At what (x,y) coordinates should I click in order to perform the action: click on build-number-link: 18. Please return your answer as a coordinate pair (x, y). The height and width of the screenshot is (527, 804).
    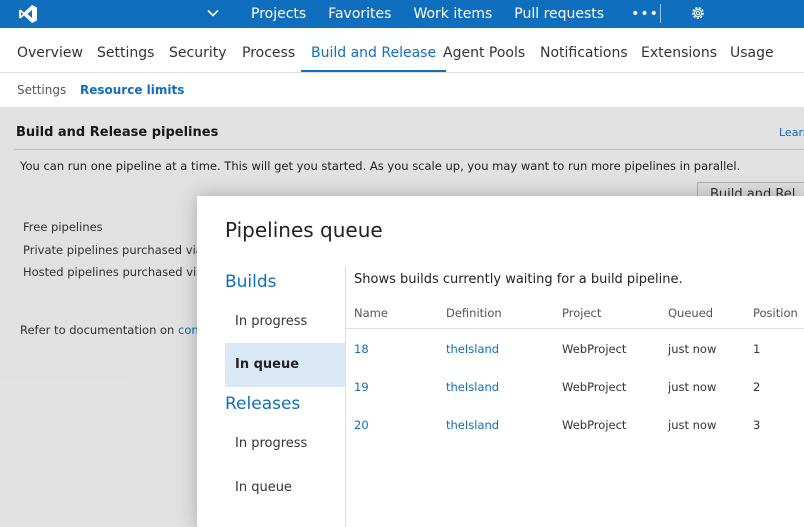
    Looking at the image, I should click on (361, 349).